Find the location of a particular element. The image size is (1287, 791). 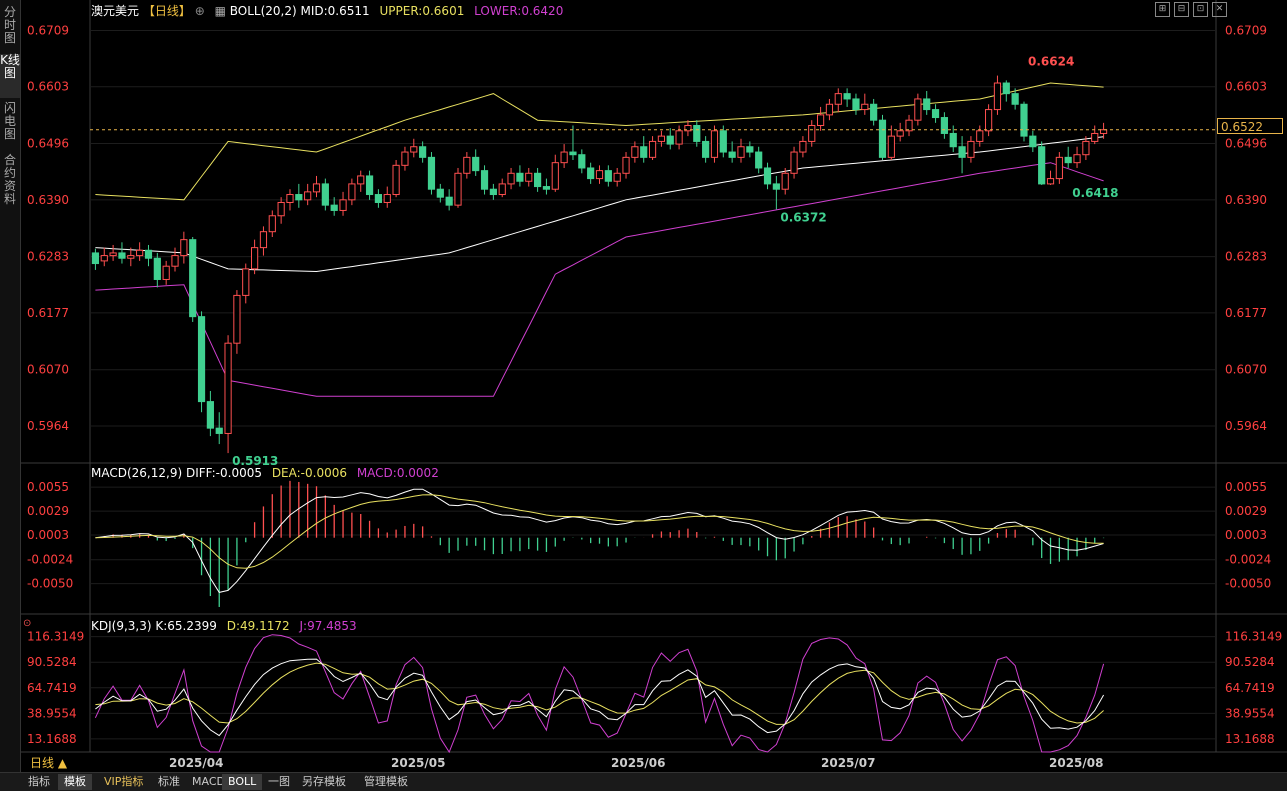

current-price-box: 0.6522 is located at coordinates (1250, 126).